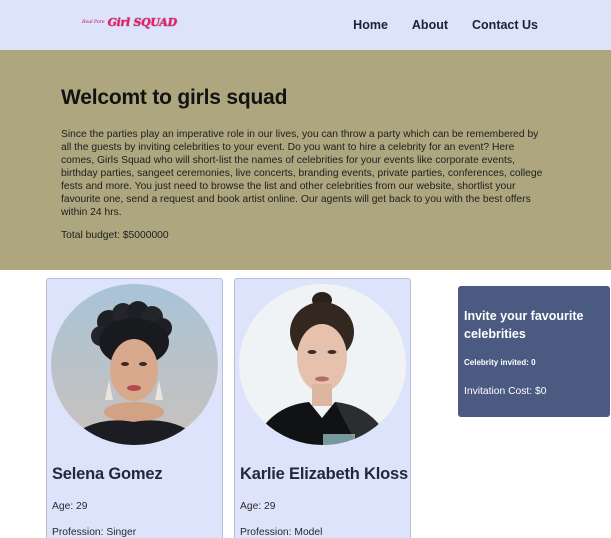 This screenshot has height=538, width=611. What do you see at coordinates (500, 362) in the screenshot?
I see `celebrity-invited-count: Celebrity invited: 0` at bounding box center [500, 362].